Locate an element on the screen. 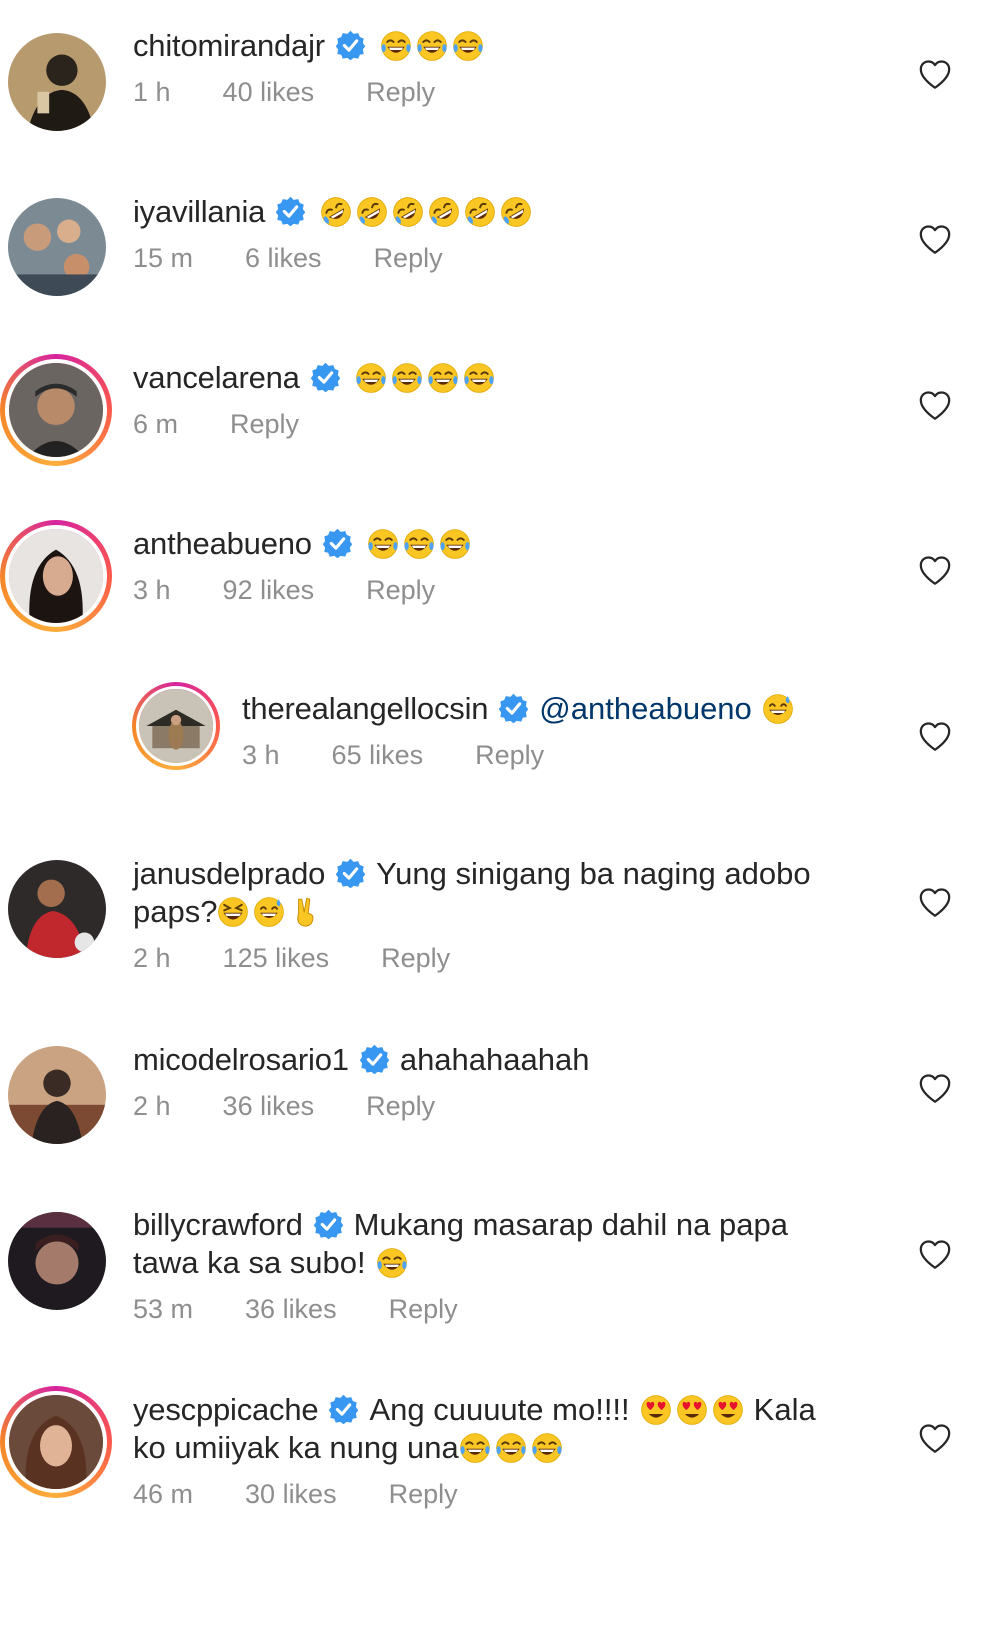 This screenshot has height=1648, width=1000. comment-time: 46 m is located at coordinates (163, 1494).